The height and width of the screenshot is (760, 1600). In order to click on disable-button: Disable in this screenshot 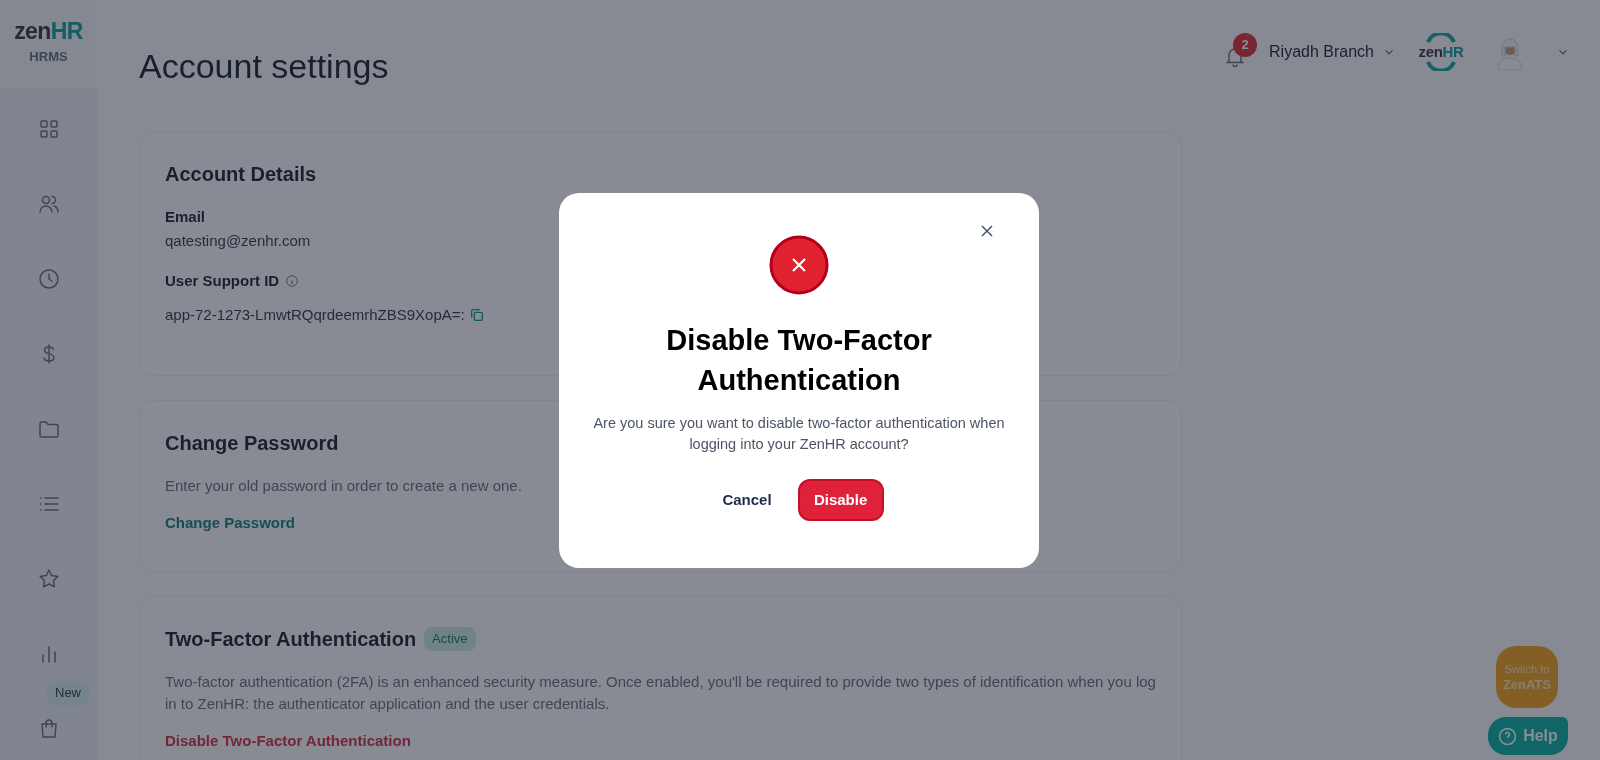, I will do `click(840, 500)`.